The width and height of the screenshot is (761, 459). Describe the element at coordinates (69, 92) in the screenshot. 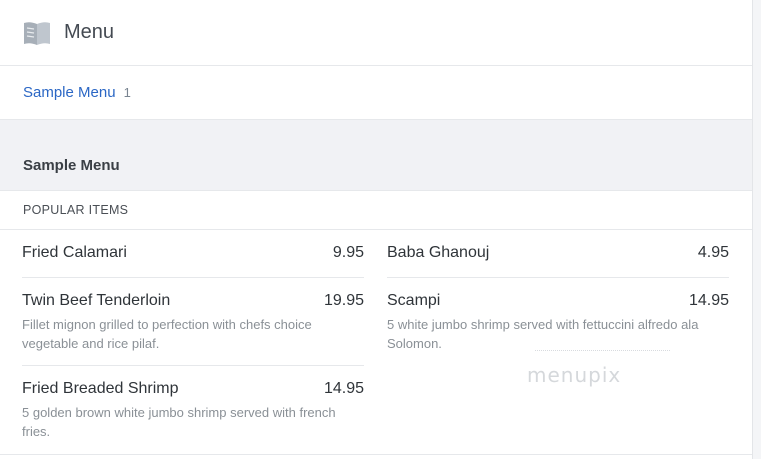

I see `tab-sample-menu: Sample Menu` at that location.